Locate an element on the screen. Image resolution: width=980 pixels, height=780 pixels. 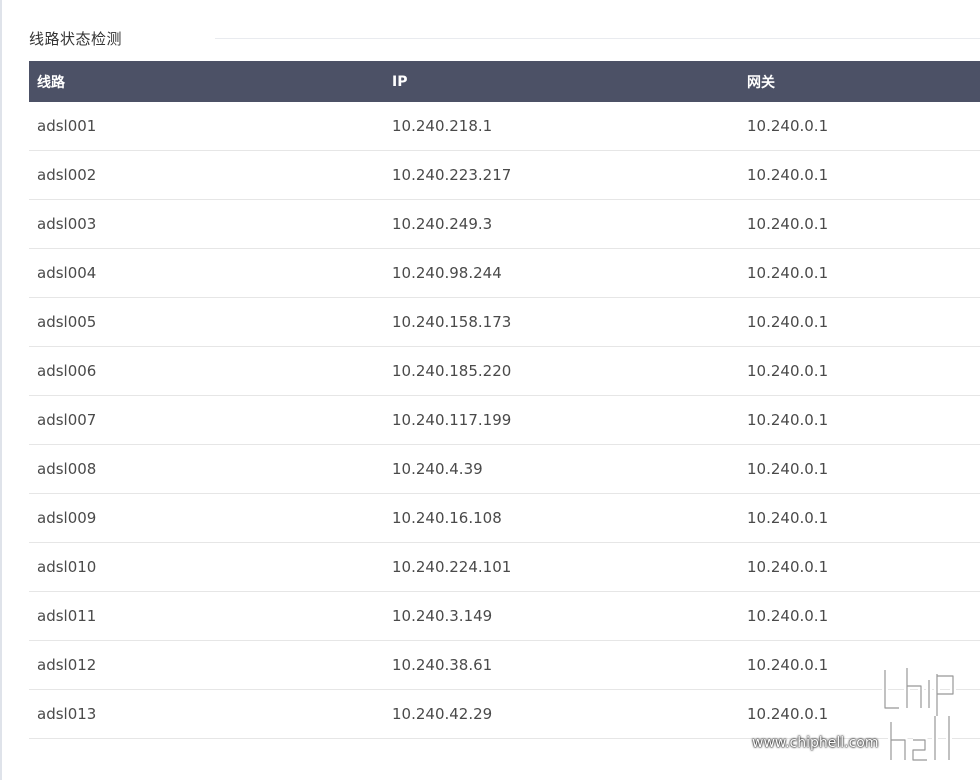
cell-ip: 10.240.3.149 is located at coordinates (442, 616).